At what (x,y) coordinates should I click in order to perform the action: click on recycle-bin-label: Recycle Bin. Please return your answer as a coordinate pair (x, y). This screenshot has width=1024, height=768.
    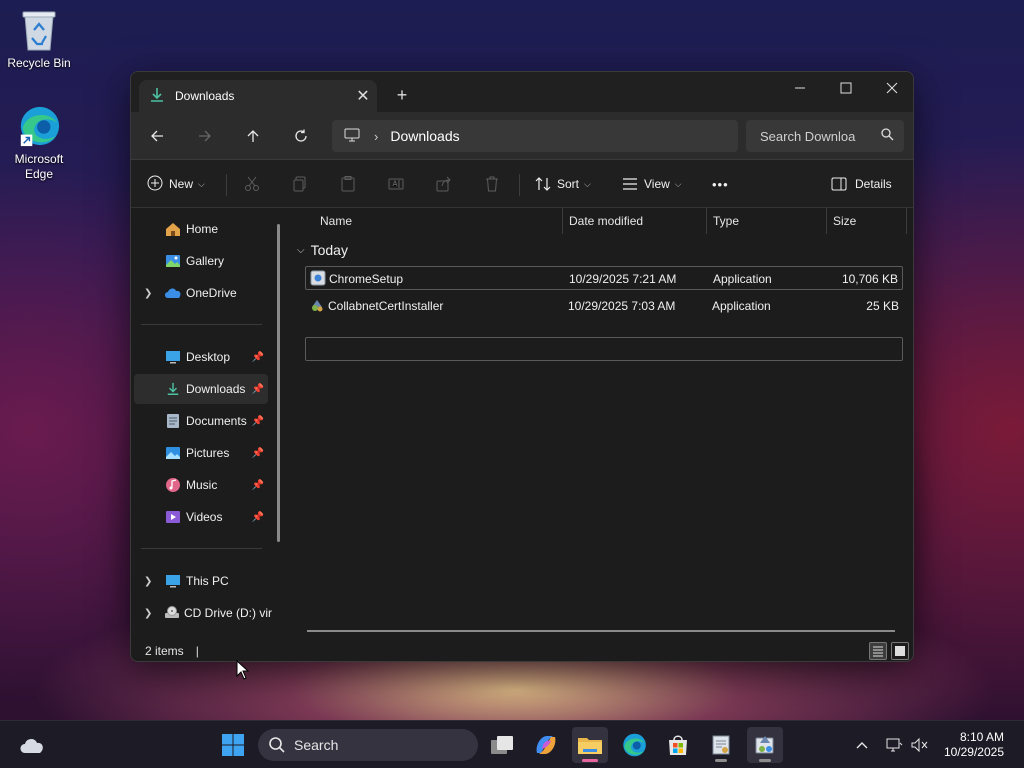
    Looking at the image, I should click on (39, 63).